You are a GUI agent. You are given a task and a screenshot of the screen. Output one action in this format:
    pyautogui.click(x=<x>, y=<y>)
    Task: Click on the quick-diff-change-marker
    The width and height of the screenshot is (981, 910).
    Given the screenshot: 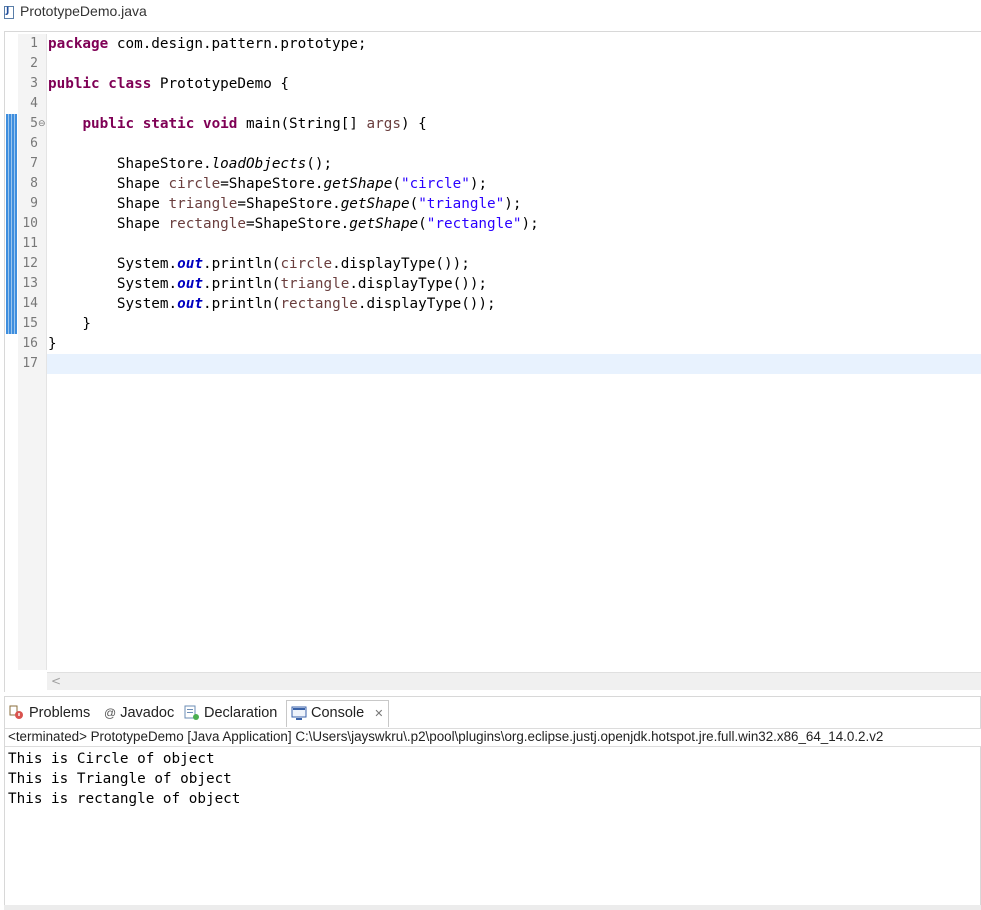 What is the action you would take?
    pyautogui.click(x=11, y=224)
    